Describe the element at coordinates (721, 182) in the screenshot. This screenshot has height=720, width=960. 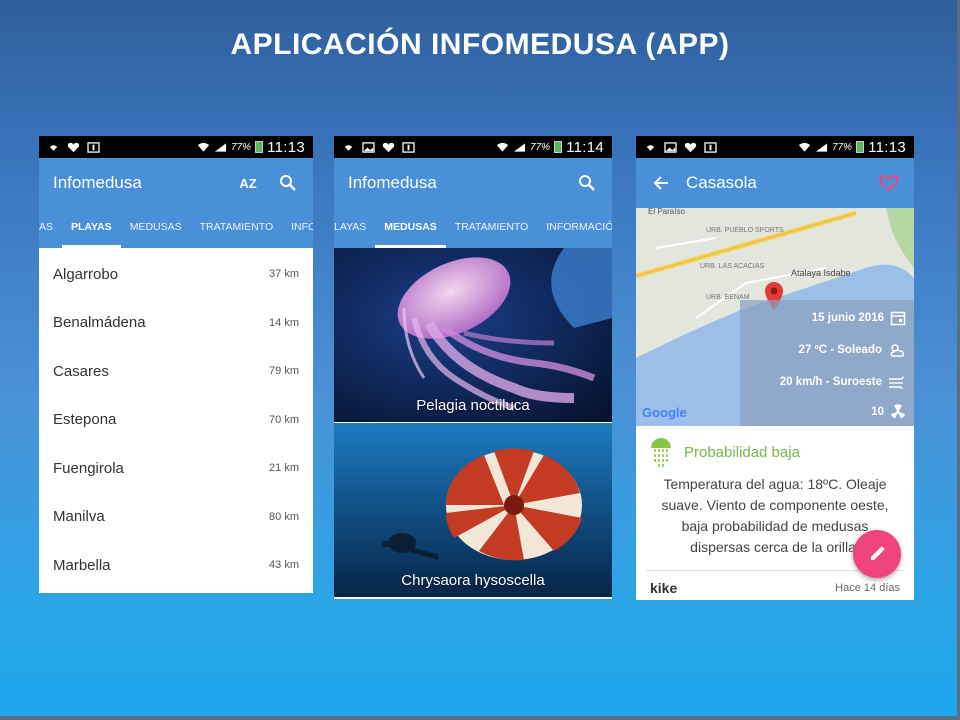
I see `beach-title: Casasola` at that location.